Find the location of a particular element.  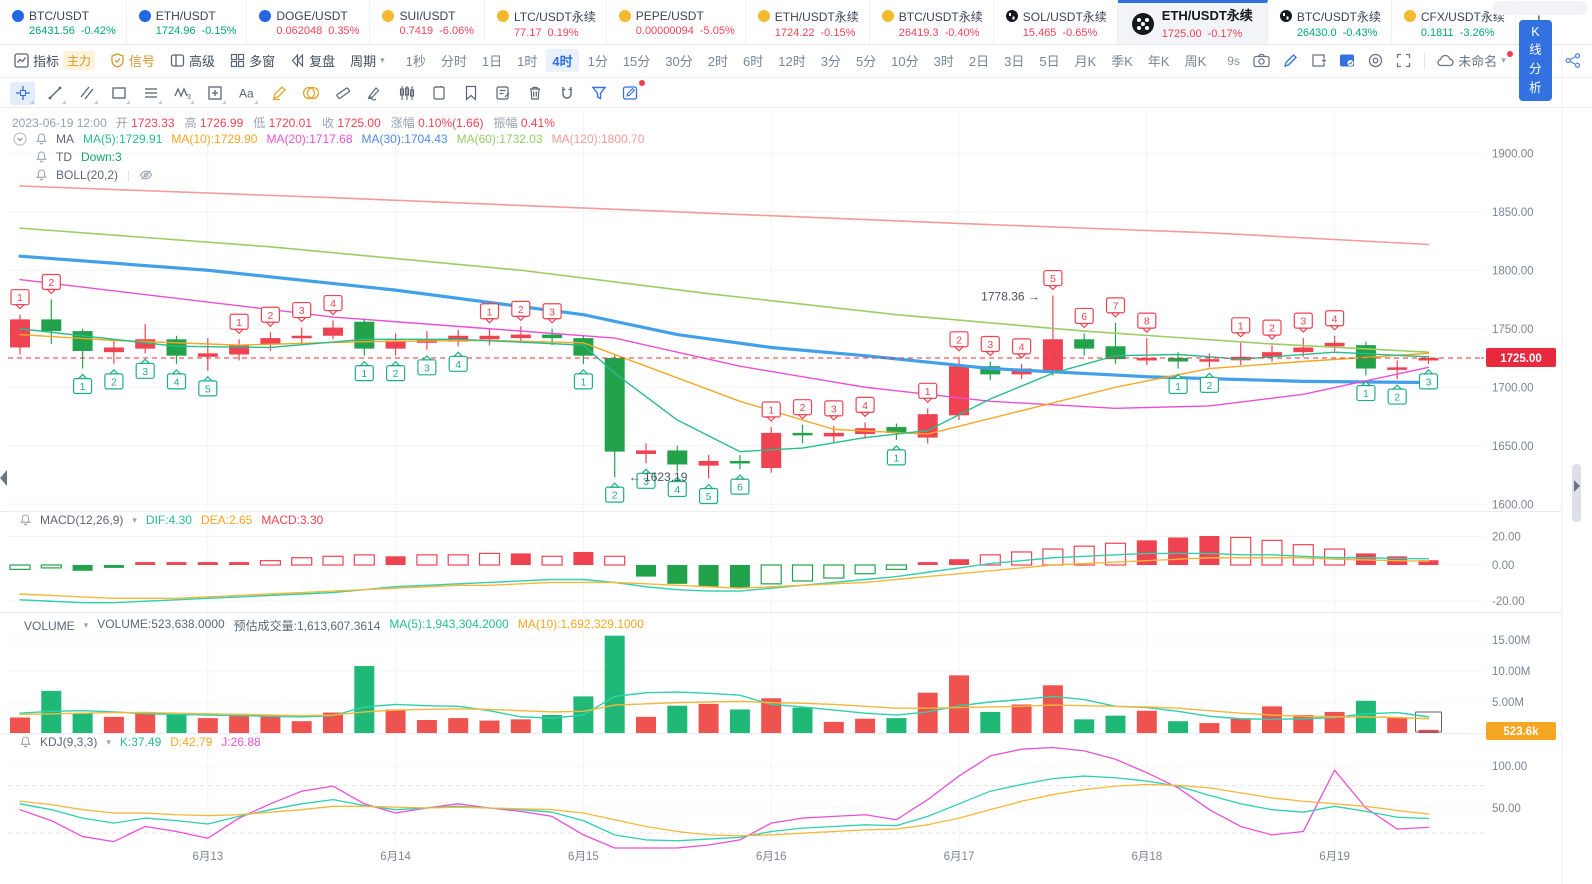

parallel-lines-tool is located at coordinates (86, 93).